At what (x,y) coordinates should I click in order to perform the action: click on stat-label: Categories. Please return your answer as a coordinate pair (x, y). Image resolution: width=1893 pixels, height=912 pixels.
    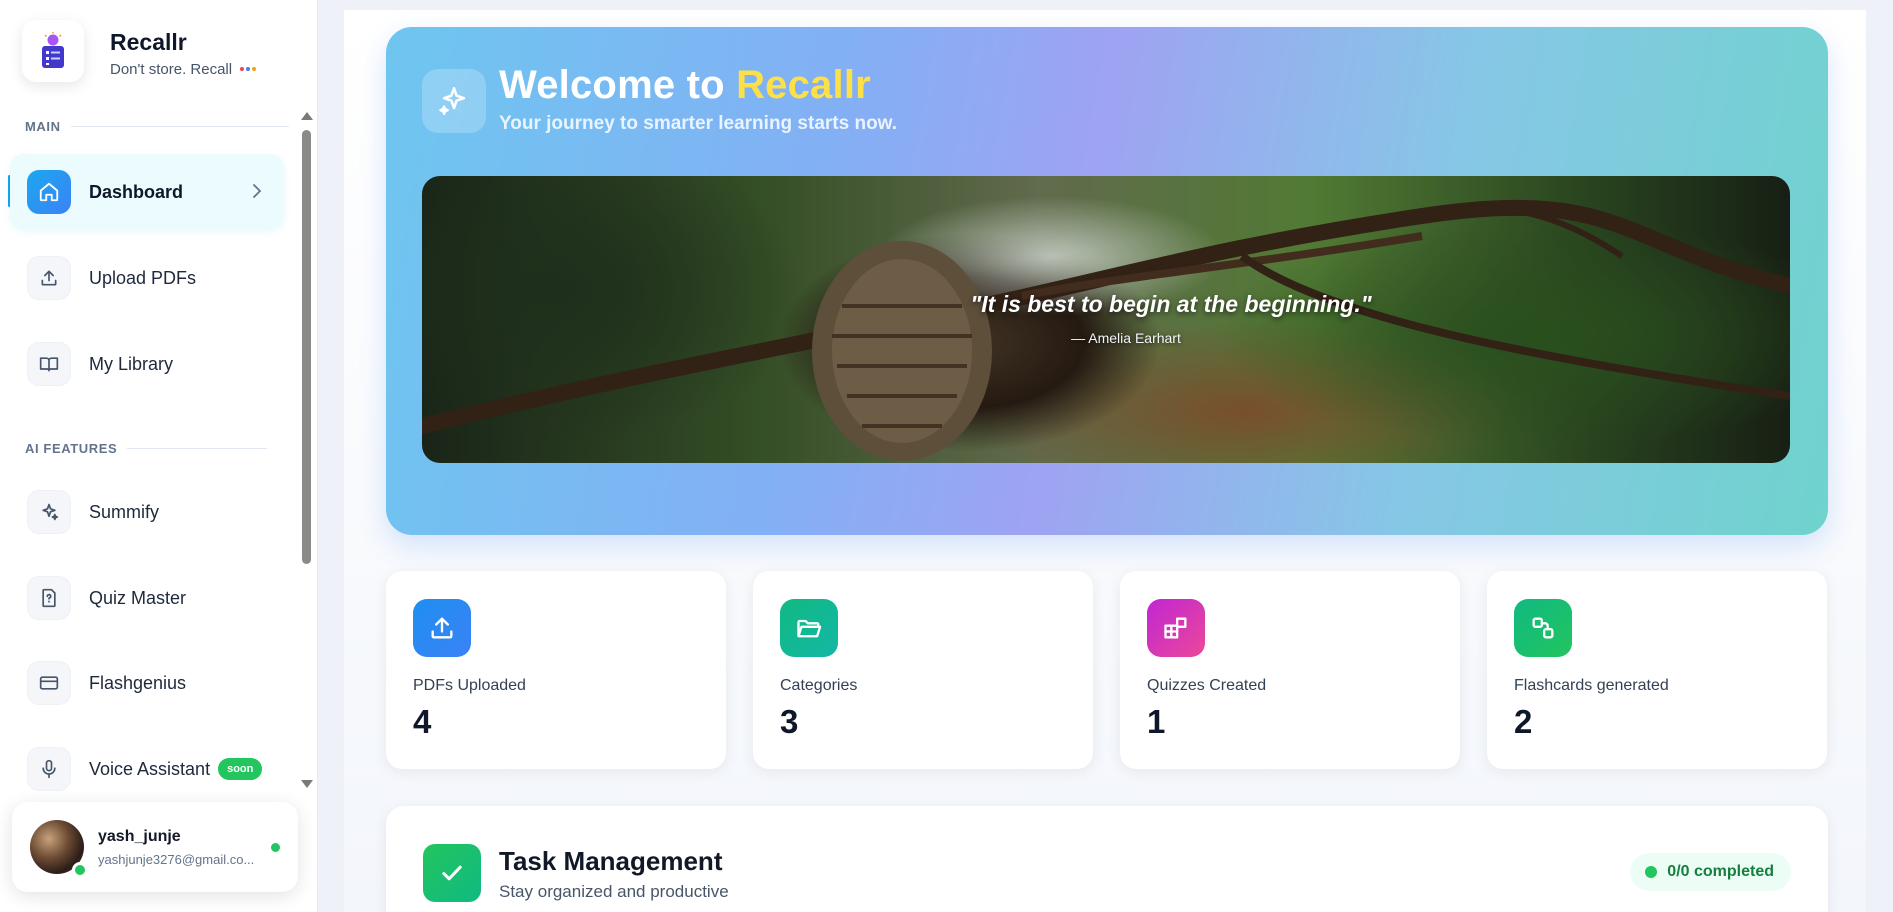
    Looking at the image, I should click on (819, 685).